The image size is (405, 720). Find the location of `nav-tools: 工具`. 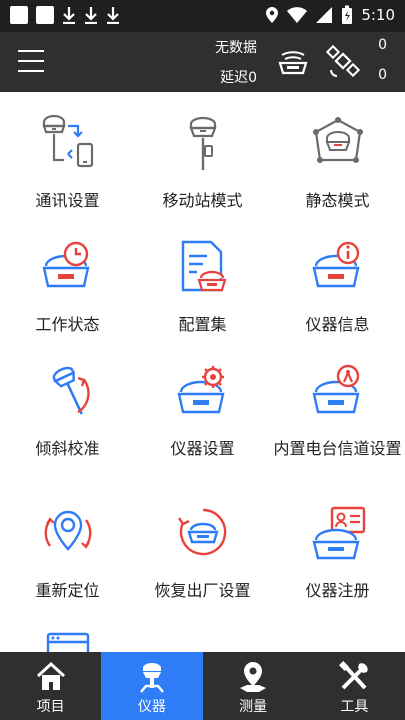

nav-tools: 工具 is located at coordinates (354, 686).